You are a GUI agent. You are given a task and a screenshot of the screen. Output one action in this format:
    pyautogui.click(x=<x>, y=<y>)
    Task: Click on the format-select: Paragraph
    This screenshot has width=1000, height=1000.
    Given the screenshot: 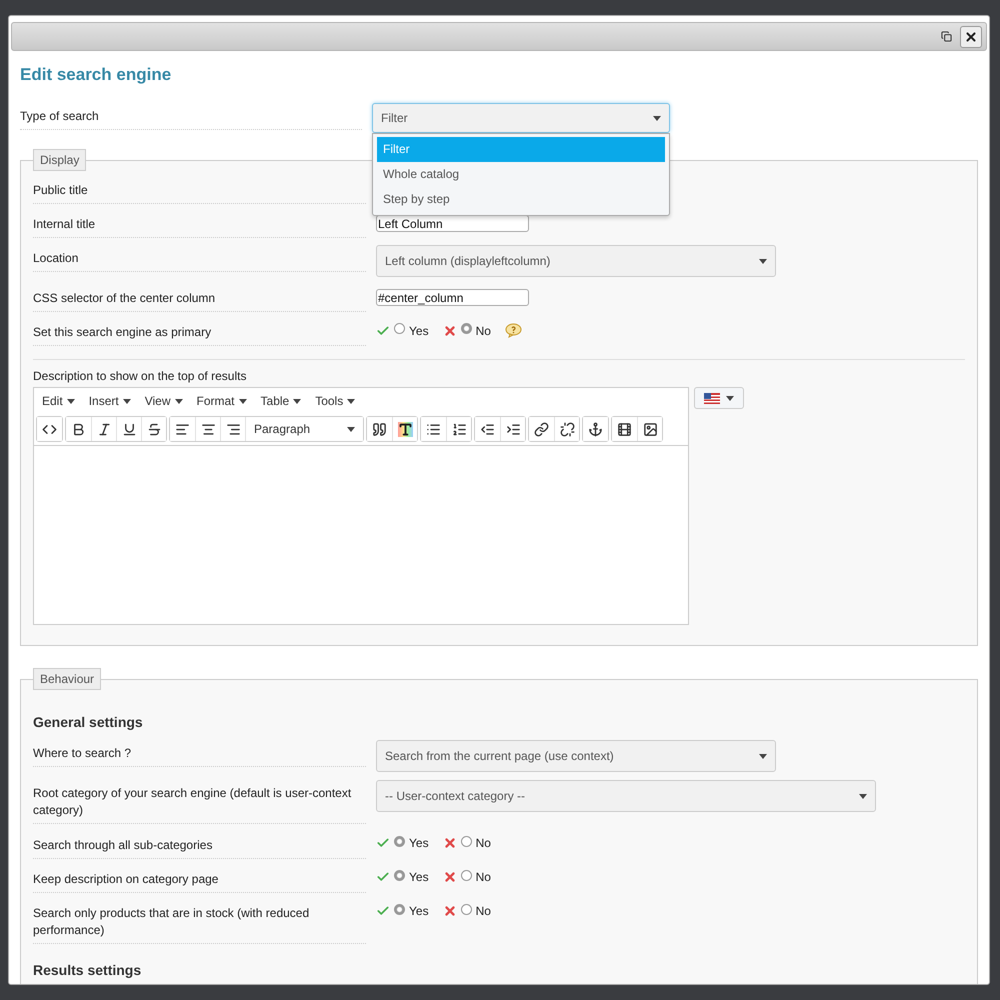 What is the action you would take?
    pyautogui.click(x=304, y=429)
    